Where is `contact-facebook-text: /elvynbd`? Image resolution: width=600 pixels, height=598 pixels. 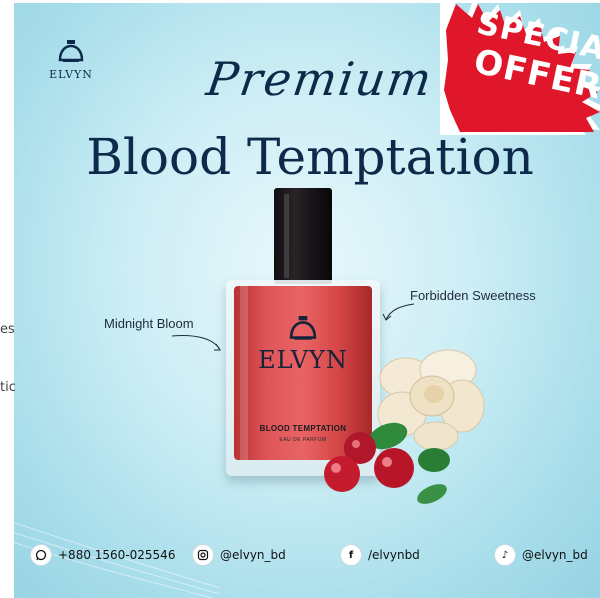 contact-facebook-text: /elvynbd is located at coordinates (394, 555).